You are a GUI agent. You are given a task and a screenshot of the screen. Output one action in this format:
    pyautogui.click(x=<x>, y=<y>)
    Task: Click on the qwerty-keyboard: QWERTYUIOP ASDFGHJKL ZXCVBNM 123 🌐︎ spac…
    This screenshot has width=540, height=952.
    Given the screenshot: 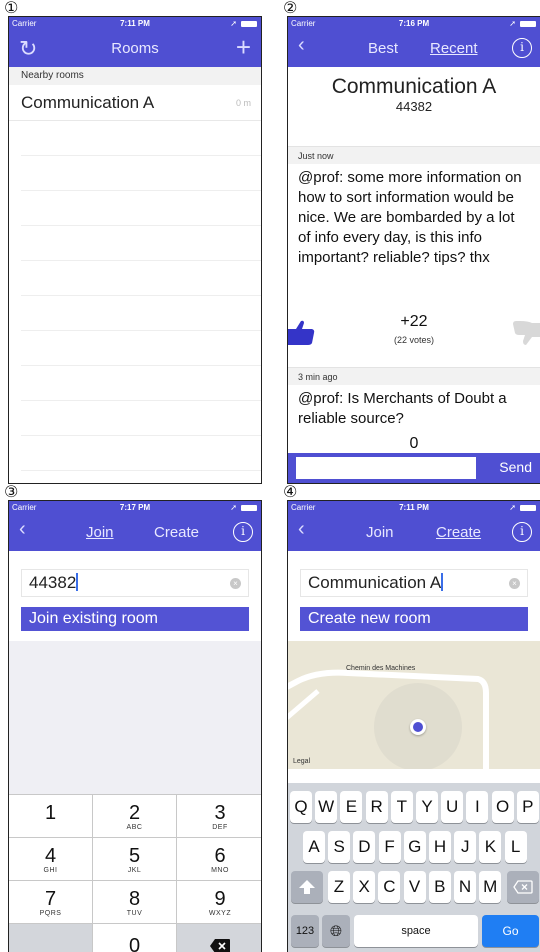 What is the action you would take?
    pyautogui.click(x=414, y=867)
    